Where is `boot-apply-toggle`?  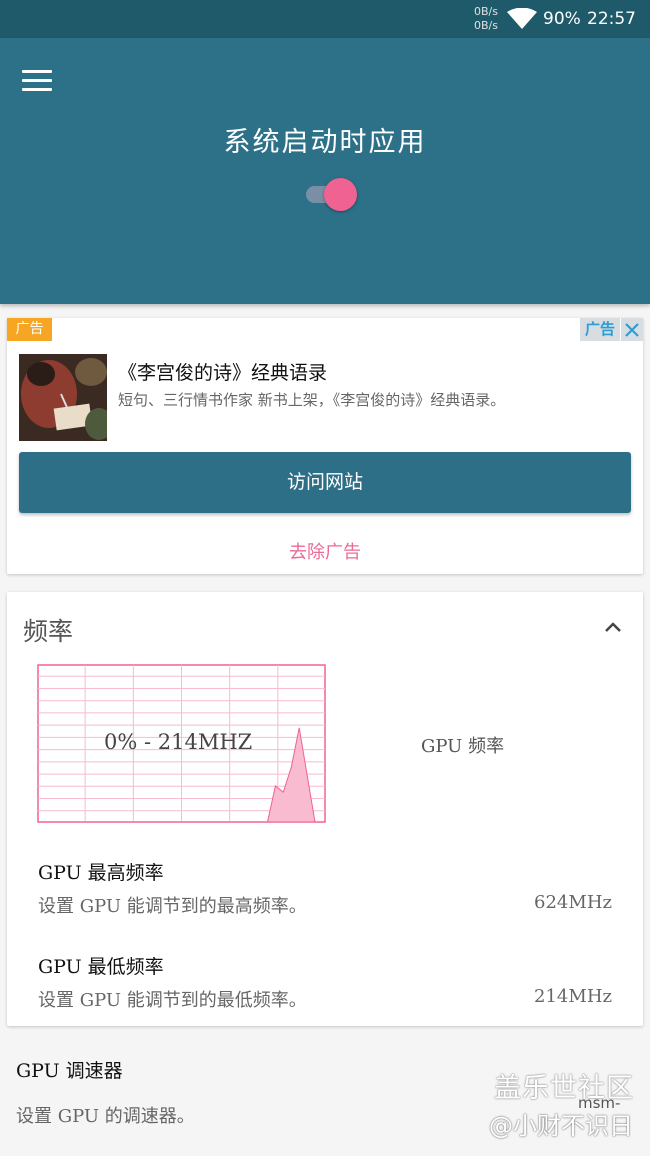
boot-apply-toggle is located at coordinates (332, 194).